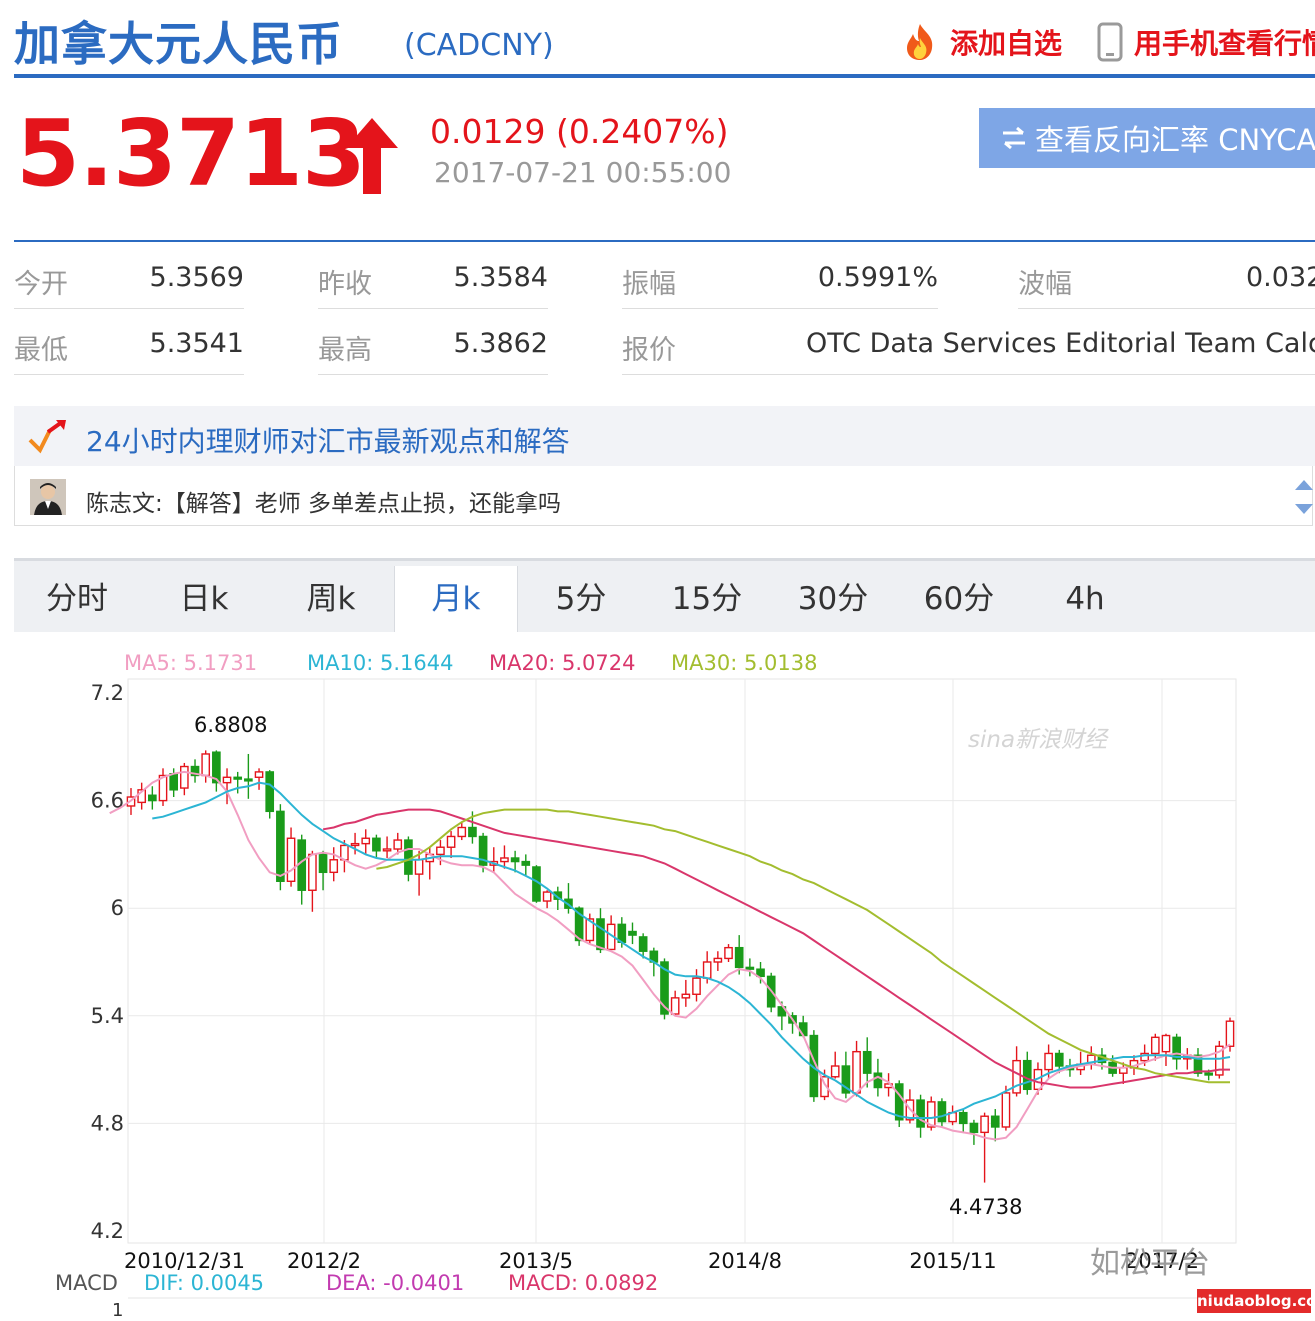  I want to click on blog-watermark: niudaoblog.com, so click(1256, 1301).